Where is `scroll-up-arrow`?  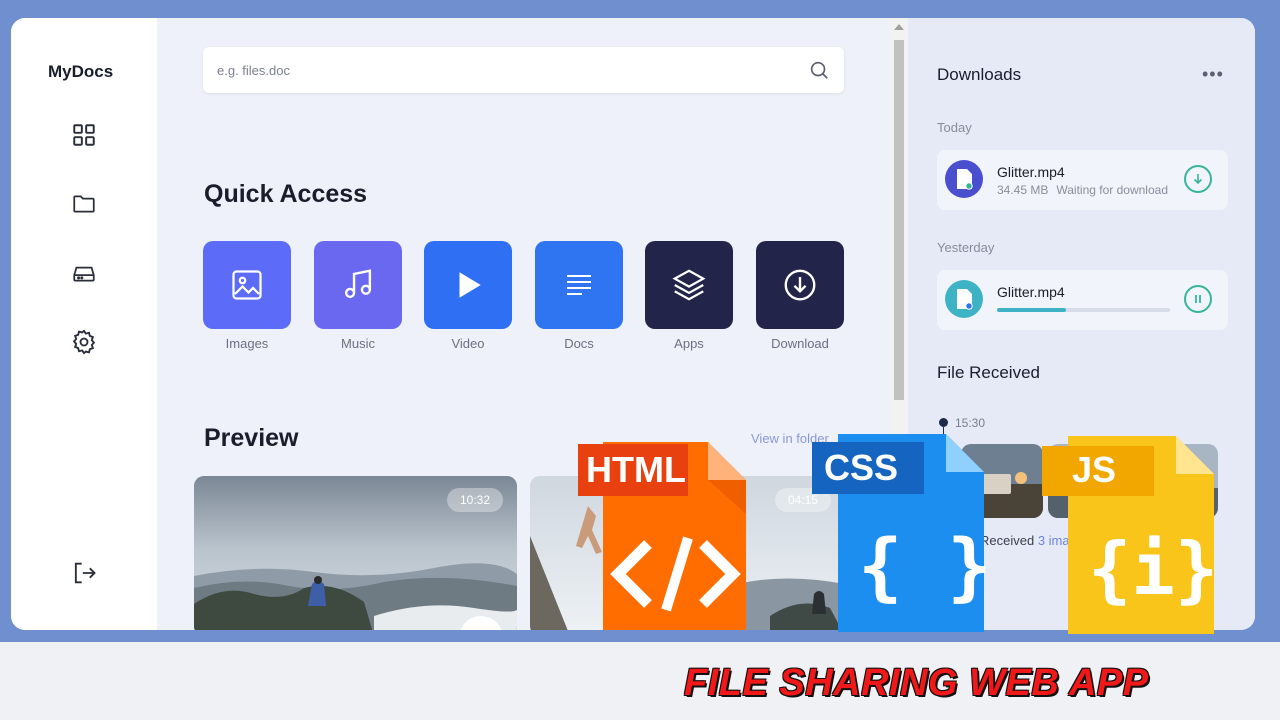 scroll-up-arrow is located at coordinates (899, 27).